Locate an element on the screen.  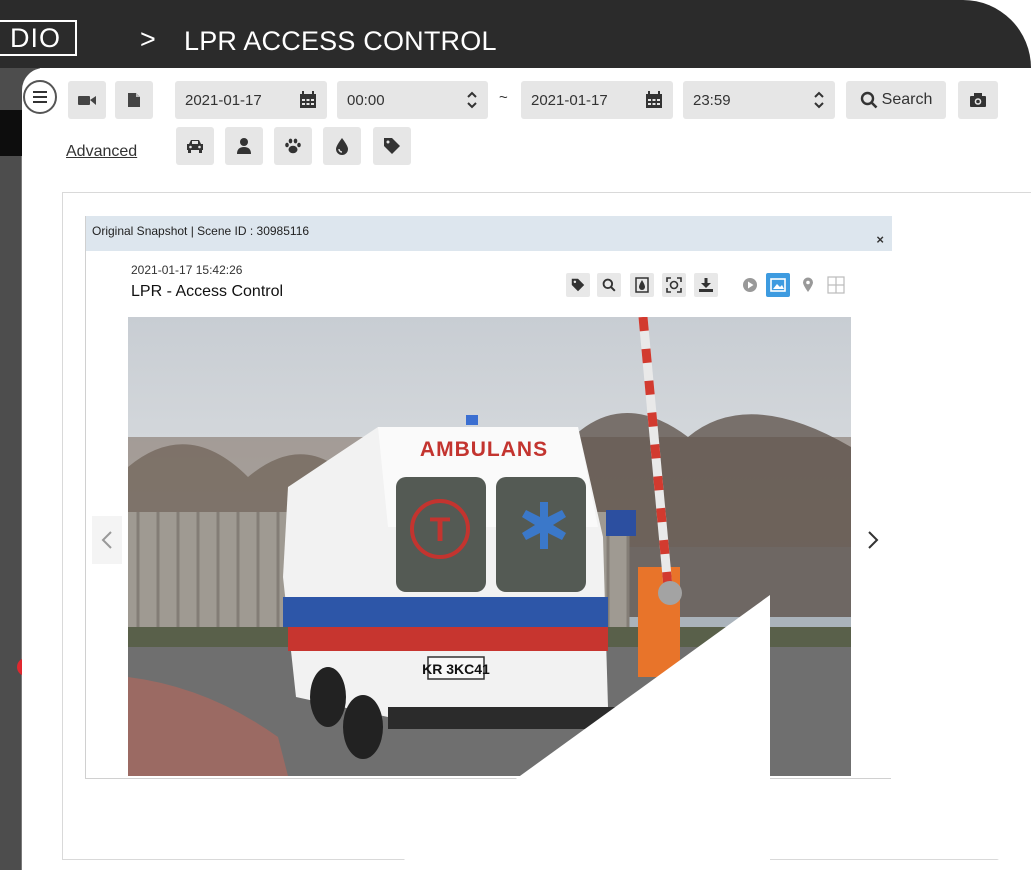
document-button is located at coordinates (134, 100).